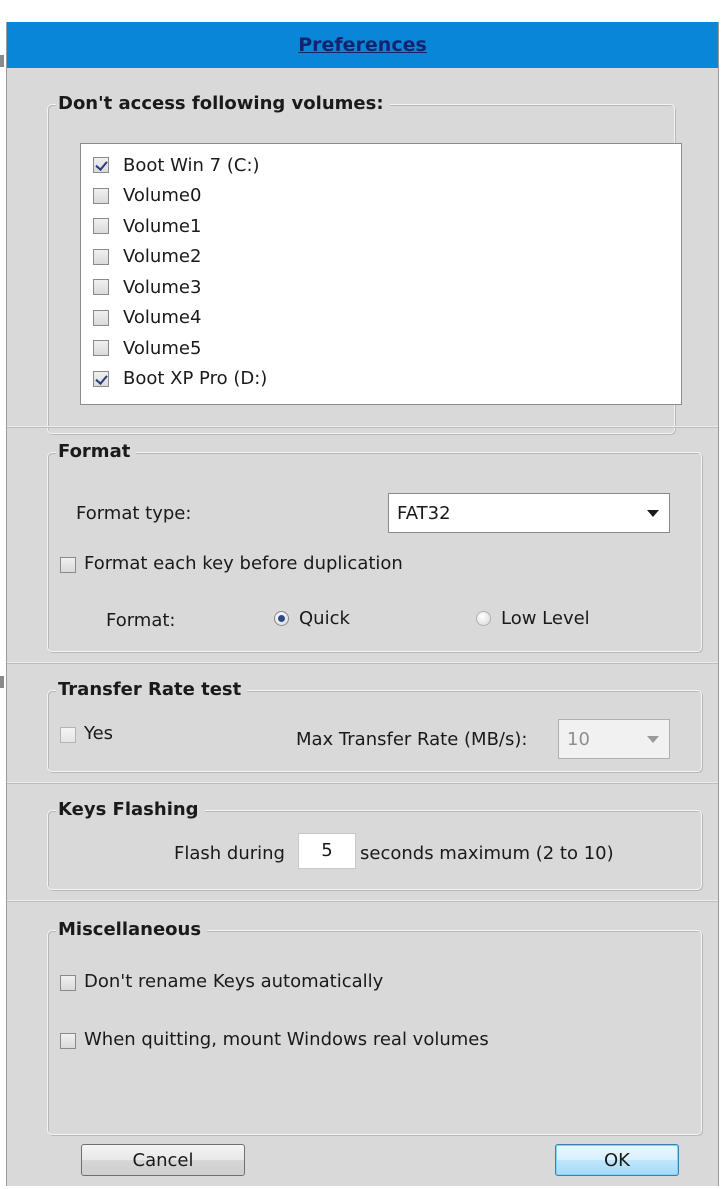  Describe the element at coordinates (96, 452) in the screenshot. I see `format-legend: Format` at that location.